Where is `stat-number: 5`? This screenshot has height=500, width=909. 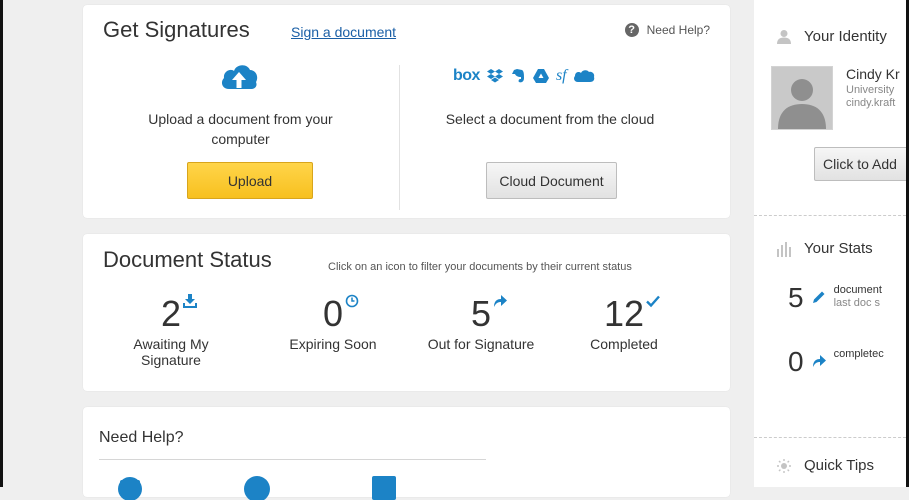
stat-number: 5 is located at coordinates (796, 297).